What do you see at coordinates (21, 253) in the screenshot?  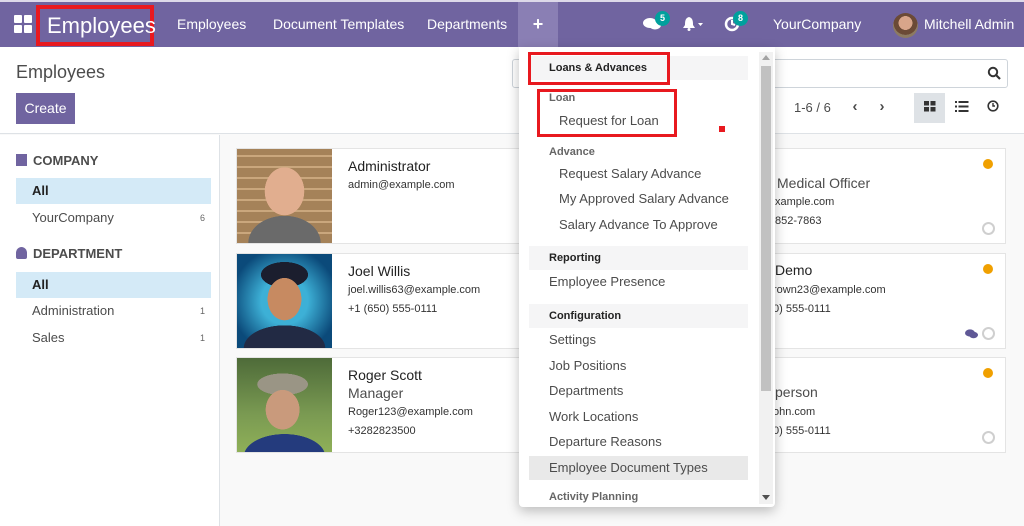 I see `users-icon` at bounding box center [21, 253].